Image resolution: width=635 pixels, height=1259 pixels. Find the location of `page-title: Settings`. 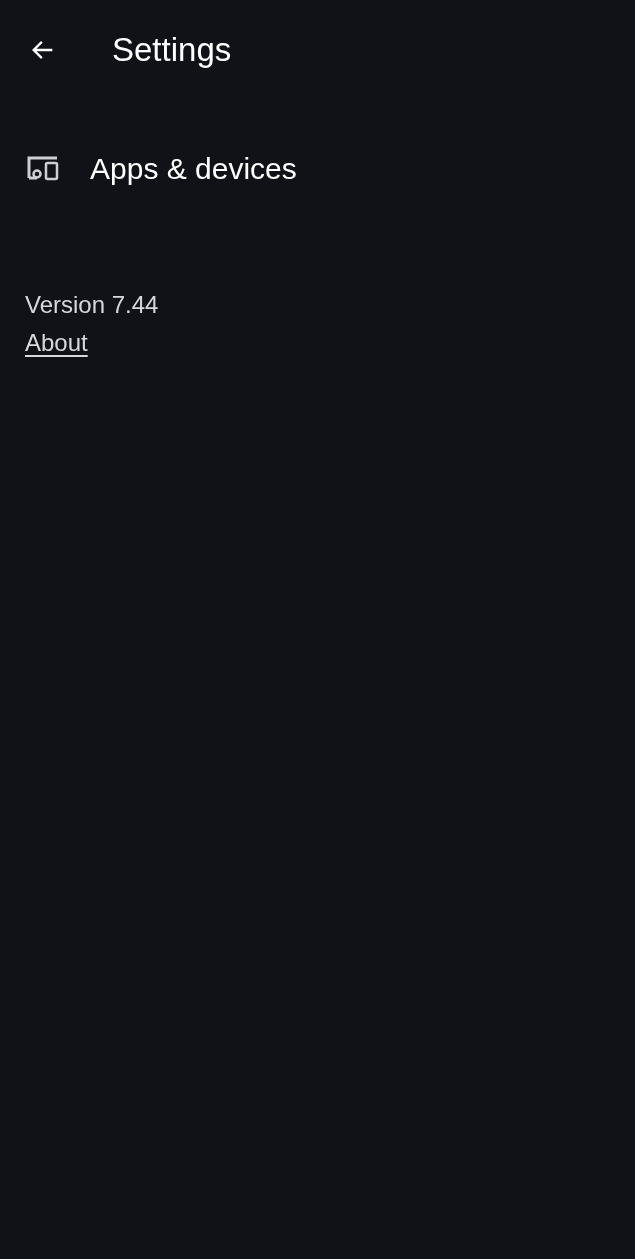

page-title: Settings is located at coordinates (172, 50).